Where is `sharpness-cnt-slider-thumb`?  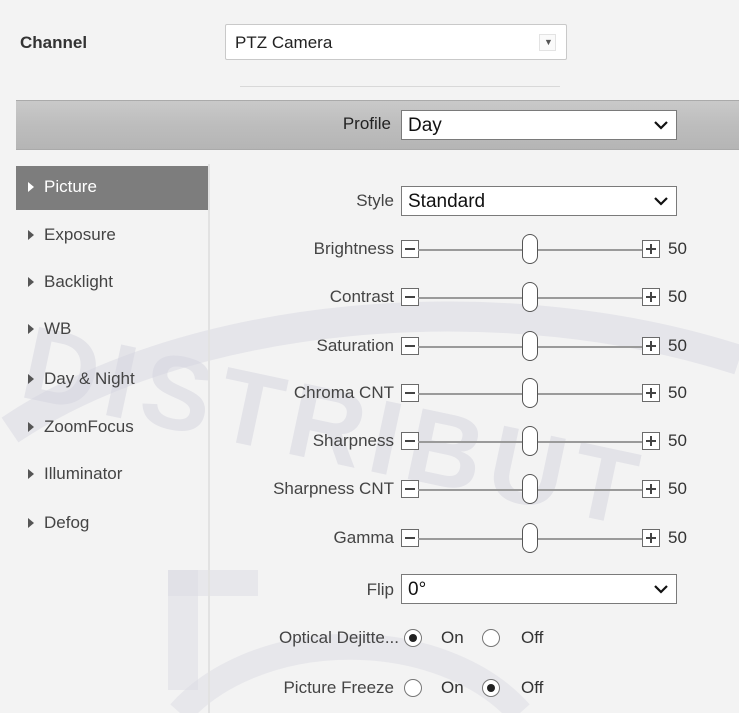
sharpness-cnt-slider-thumb is located at coordinates (530, 489).